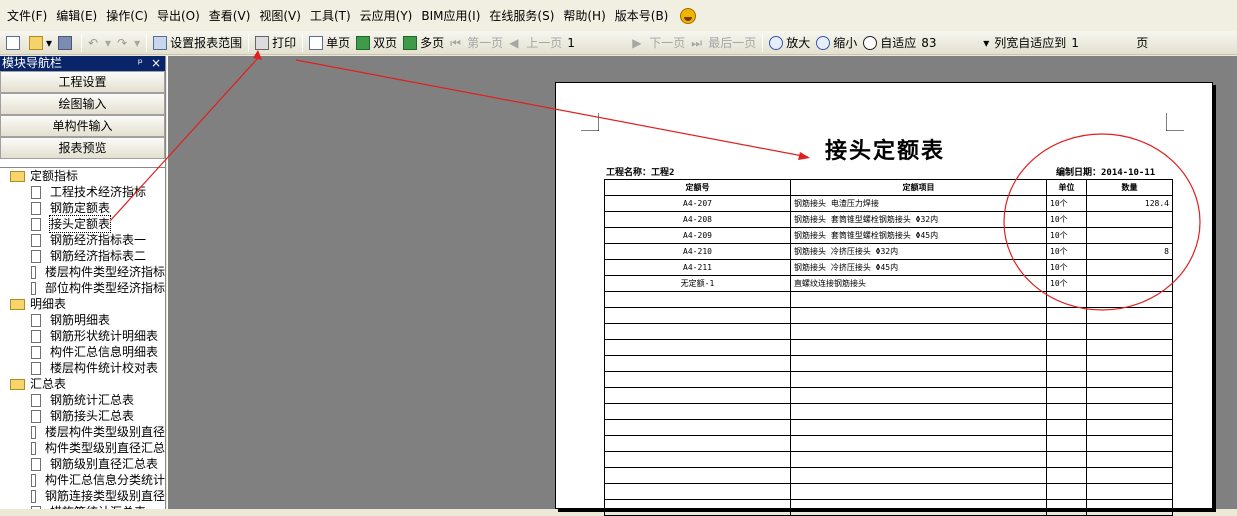 The height and width of the screenshot is (516, 1237). I want to click on column-header: 单位, so click(1066, 187).